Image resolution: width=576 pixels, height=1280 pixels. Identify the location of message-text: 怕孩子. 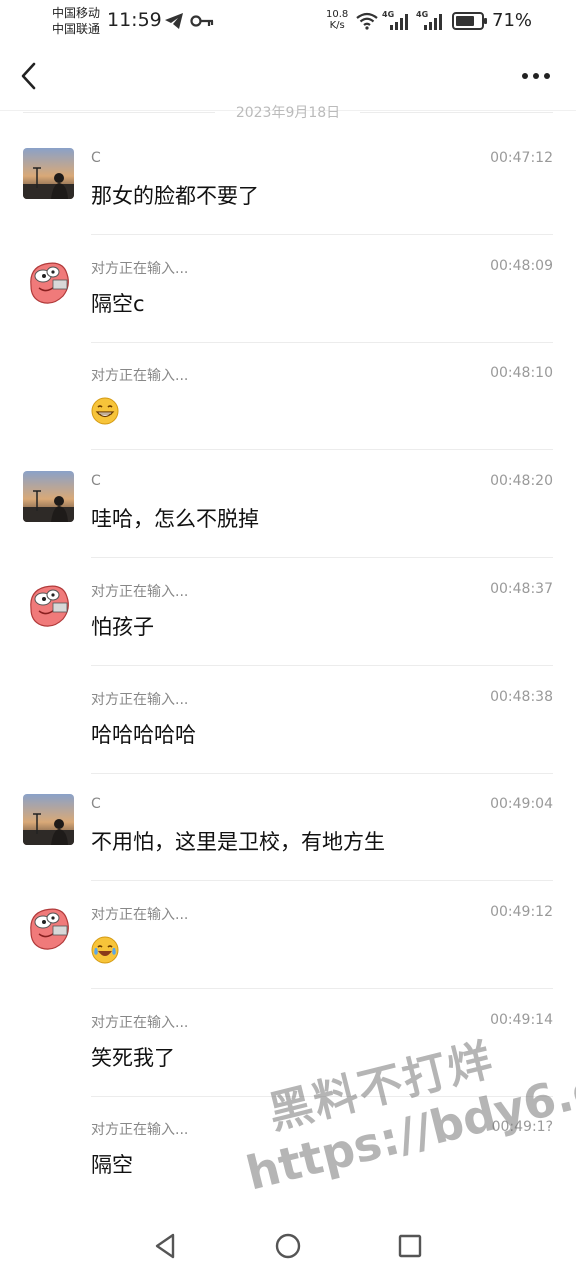
(122, 627).